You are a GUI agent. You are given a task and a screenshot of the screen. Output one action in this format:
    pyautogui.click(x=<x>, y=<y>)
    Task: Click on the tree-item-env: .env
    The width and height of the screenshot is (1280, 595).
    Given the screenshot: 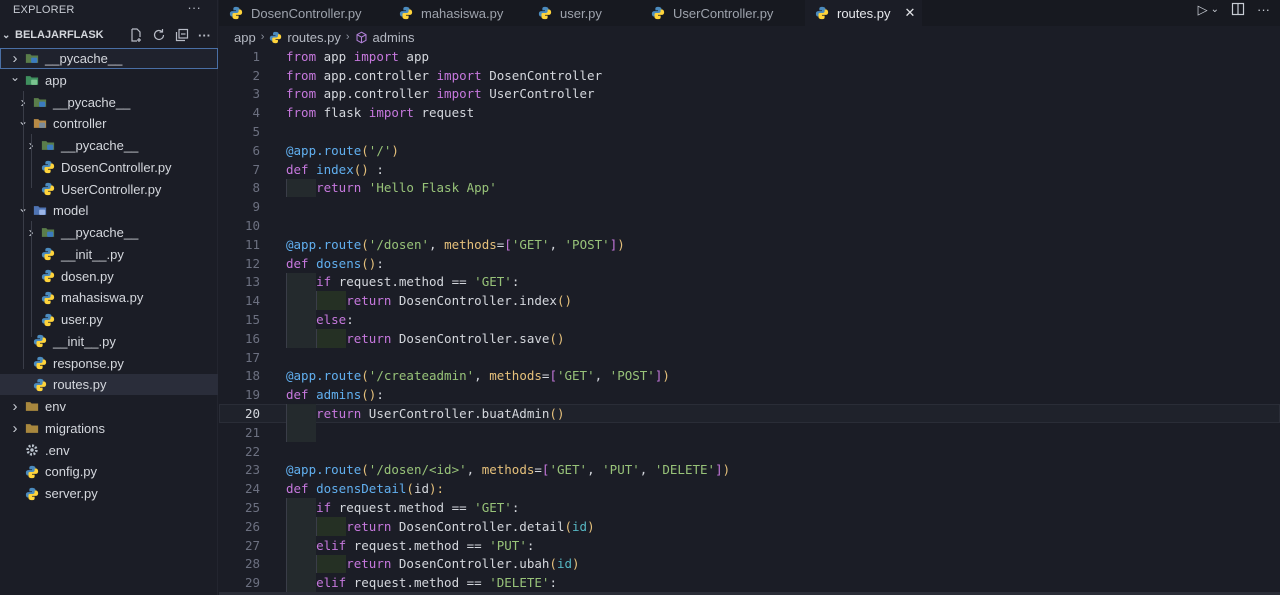 What is the action you would take?
    pyautogui.click(x=109, y=450)
    